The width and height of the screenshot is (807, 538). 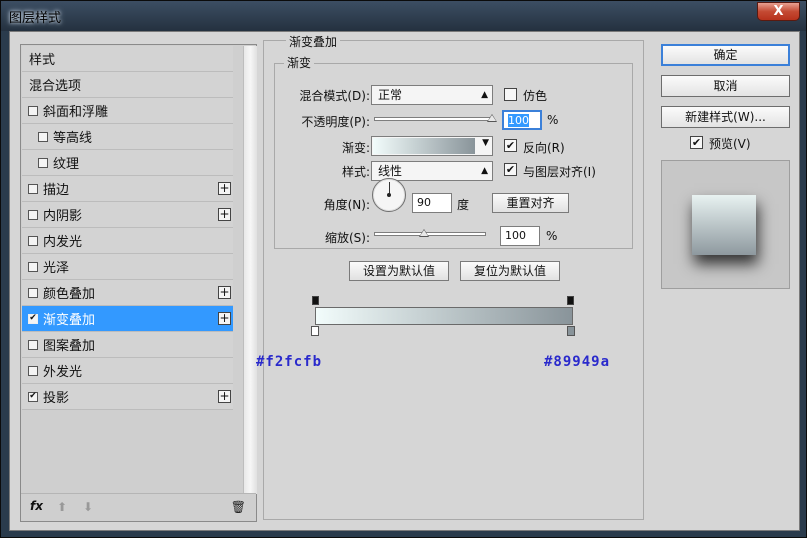 What do you see at coordinates (347, 238) in the screenshot?
I see `scale-label: 缩放(S):` at bounding box center [347, 238].